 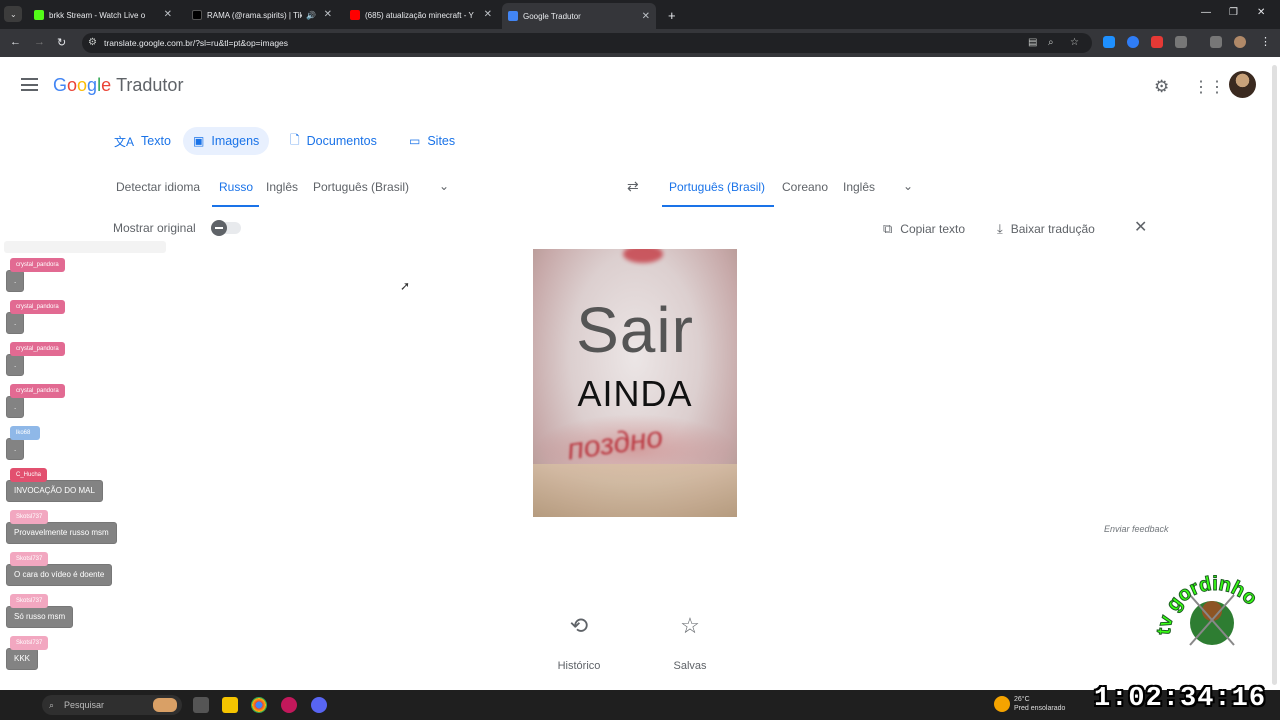 What do you see at coordinates (61, 42) in the screenshot?
I see `reload-icon: ↻` at bounding box center [61, 42].